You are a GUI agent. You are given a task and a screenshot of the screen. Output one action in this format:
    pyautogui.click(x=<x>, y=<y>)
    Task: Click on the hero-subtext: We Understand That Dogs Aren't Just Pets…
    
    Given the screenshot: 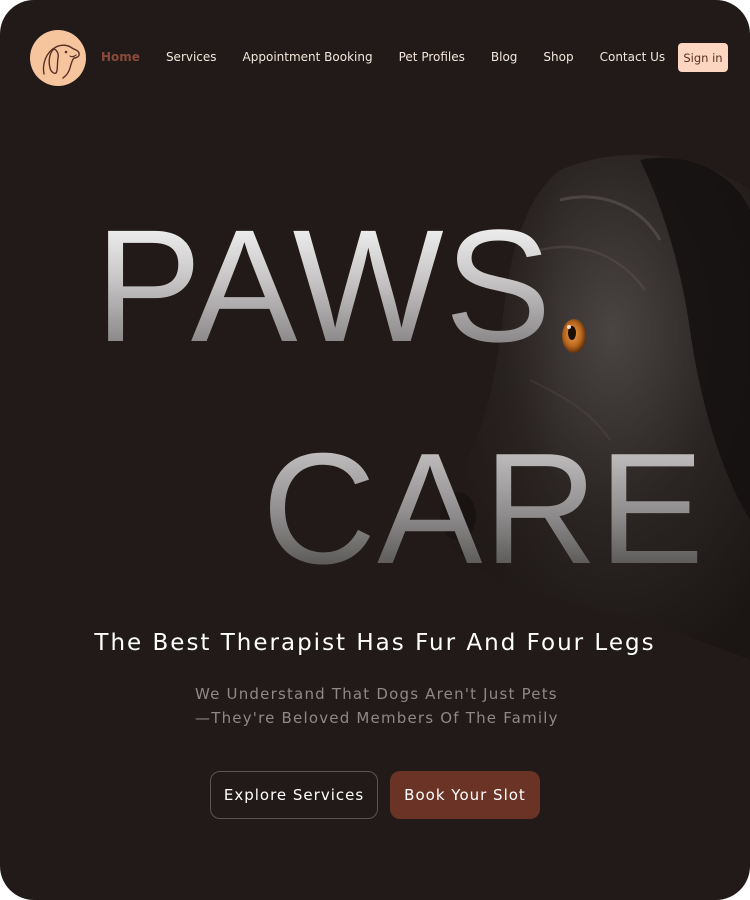 What is the action you would take?
    pyautogui.click(x=377, y=706)
    